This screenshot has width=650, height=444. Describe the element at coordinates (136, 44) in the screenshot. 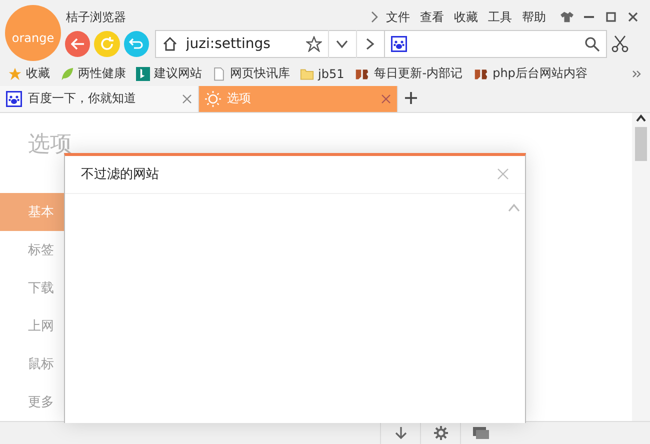

I see `return-arrow-icon` at that location.